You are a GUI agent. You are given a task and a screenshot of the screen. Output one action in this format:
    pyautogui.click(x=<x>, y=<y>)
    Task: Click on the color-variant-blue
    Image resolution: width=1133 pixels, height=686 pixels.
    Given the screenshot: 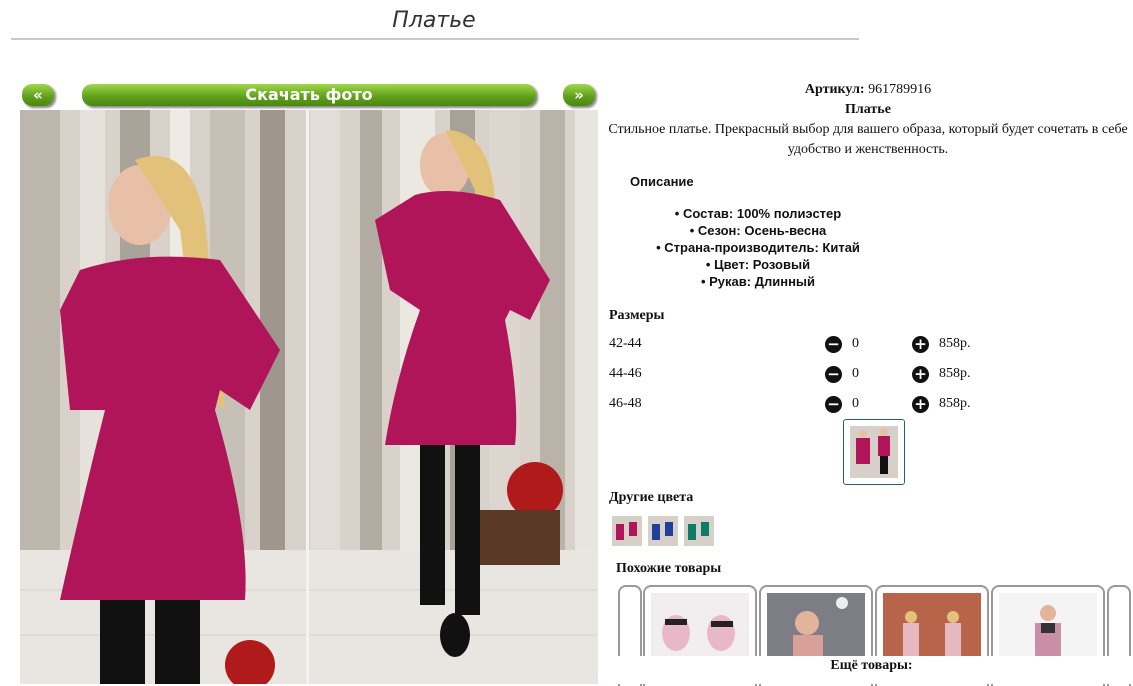 What is the action you would take?
    pyautogui.click(x=663, y=531)
    